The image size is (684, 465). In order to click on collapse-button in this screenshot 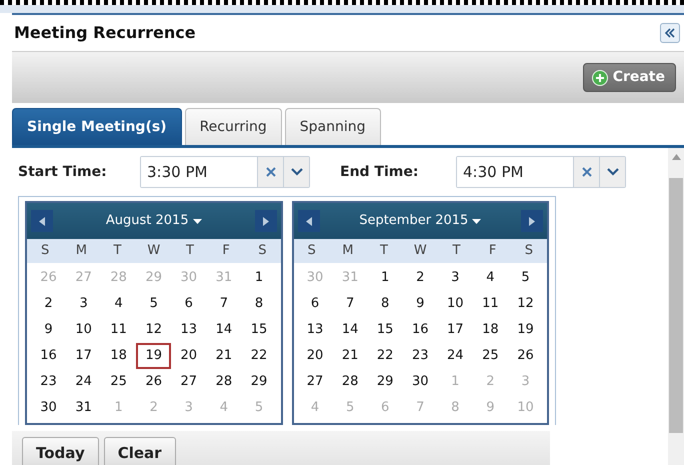, I will do `click(670, 33)`.